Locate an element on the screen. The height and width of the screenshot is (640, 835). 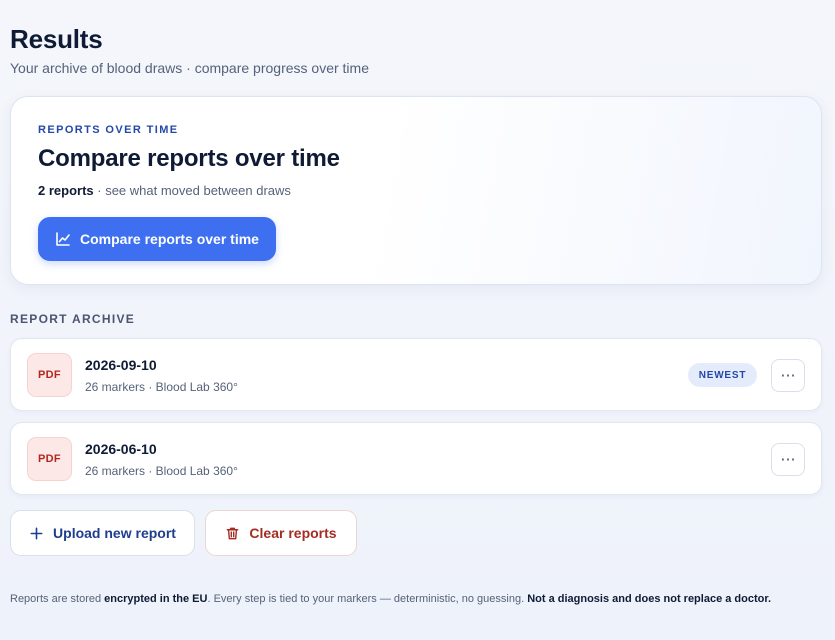
report-date: 2026-06-10 is located at coordinates (121, 449).